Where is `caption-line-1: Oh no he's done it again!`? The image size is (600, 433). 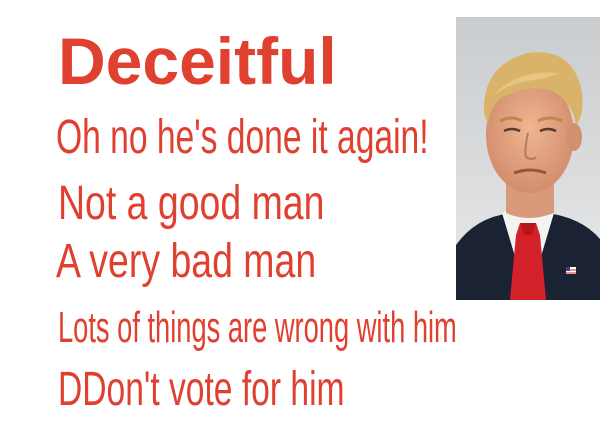 caption-line-1: Oh no he's done it again! is located at coordinates (242, 137).